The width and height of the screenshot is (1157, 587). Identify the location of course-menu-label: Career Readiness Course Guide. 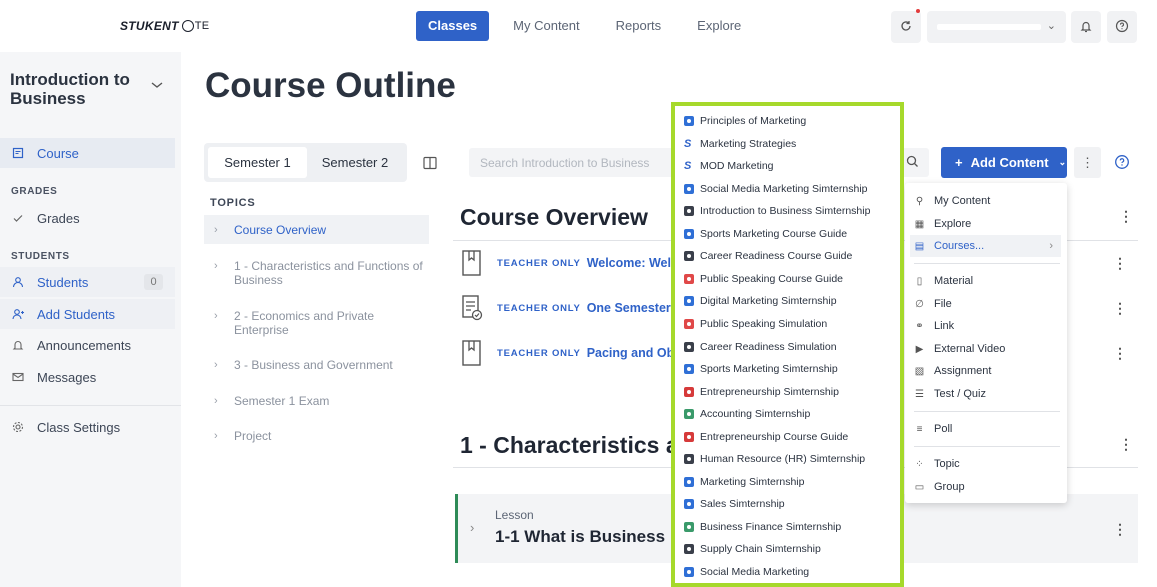
(776, 256).